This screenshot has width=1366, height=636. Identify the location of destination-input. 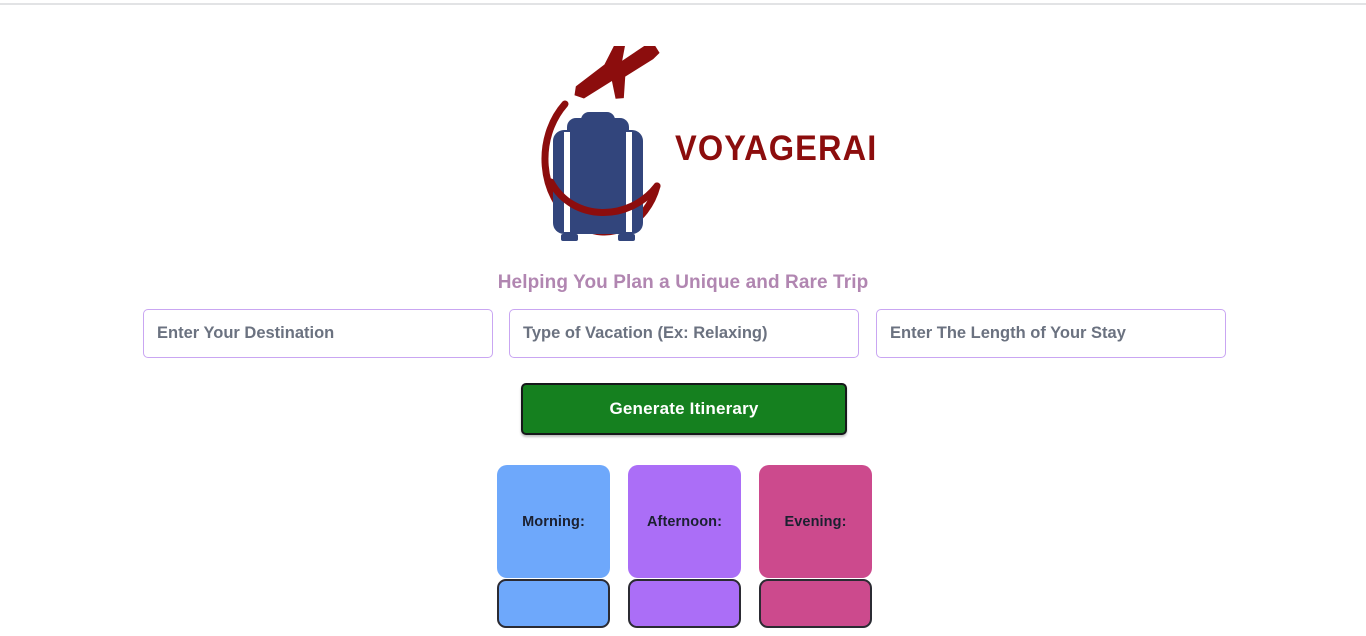
(318, 333).